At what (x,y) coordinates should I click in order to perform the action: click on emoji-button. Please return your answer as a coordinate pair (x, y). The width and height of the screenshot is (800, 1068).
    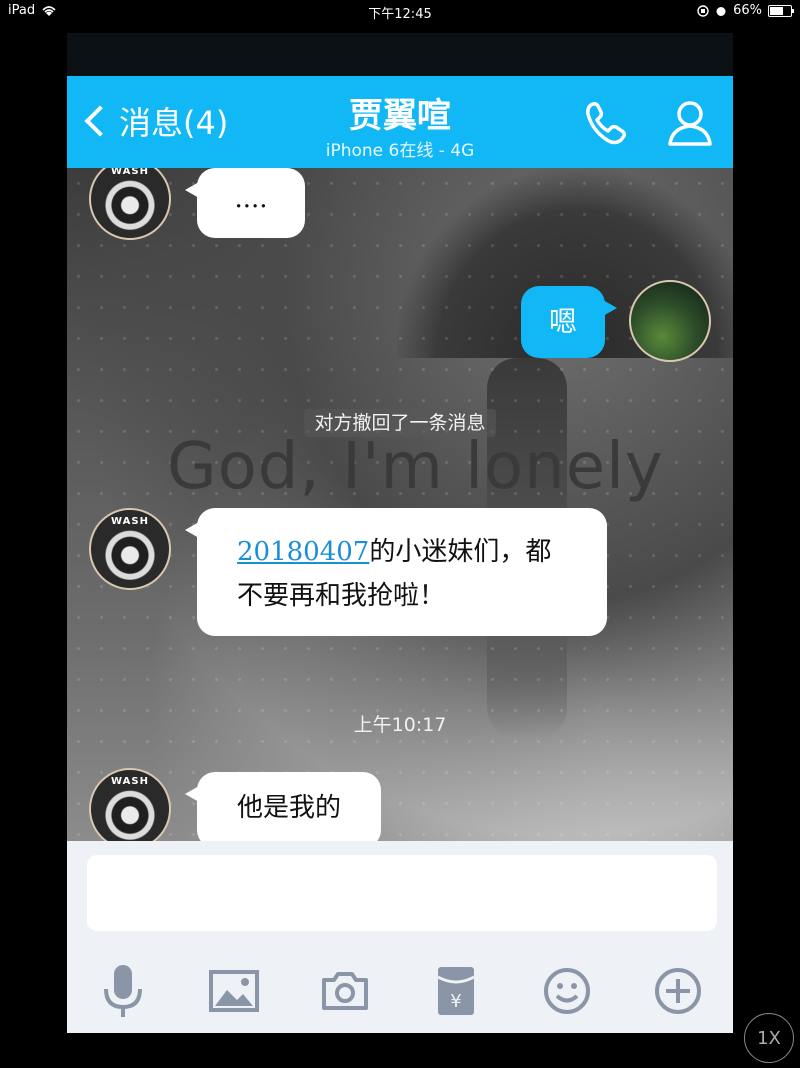
    Looking at the image, I should click on (567, 991).